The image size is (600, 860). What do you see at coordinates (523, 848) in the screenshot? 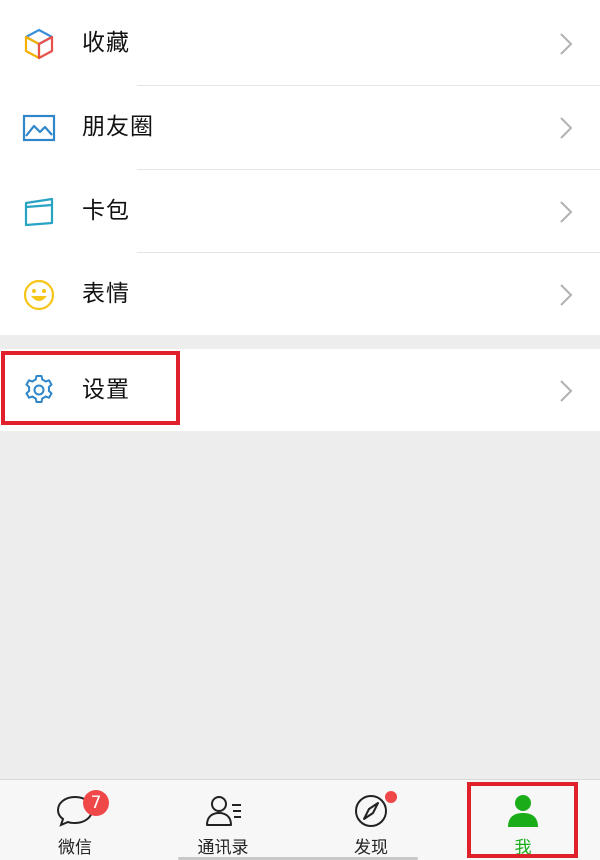
I see `tab-label: 我` at bounding box center [523, 848].